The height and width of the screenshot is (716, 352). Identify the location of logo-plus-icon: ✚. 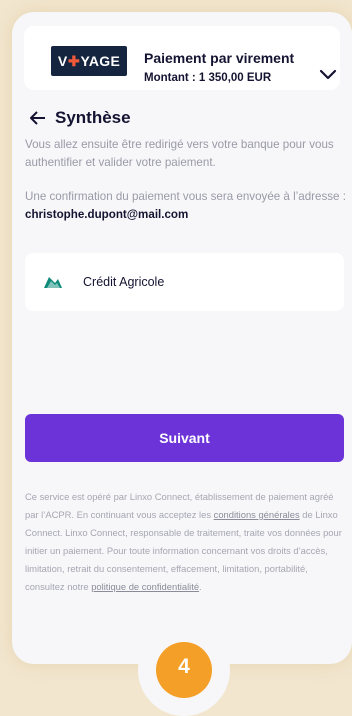
(74, 60).